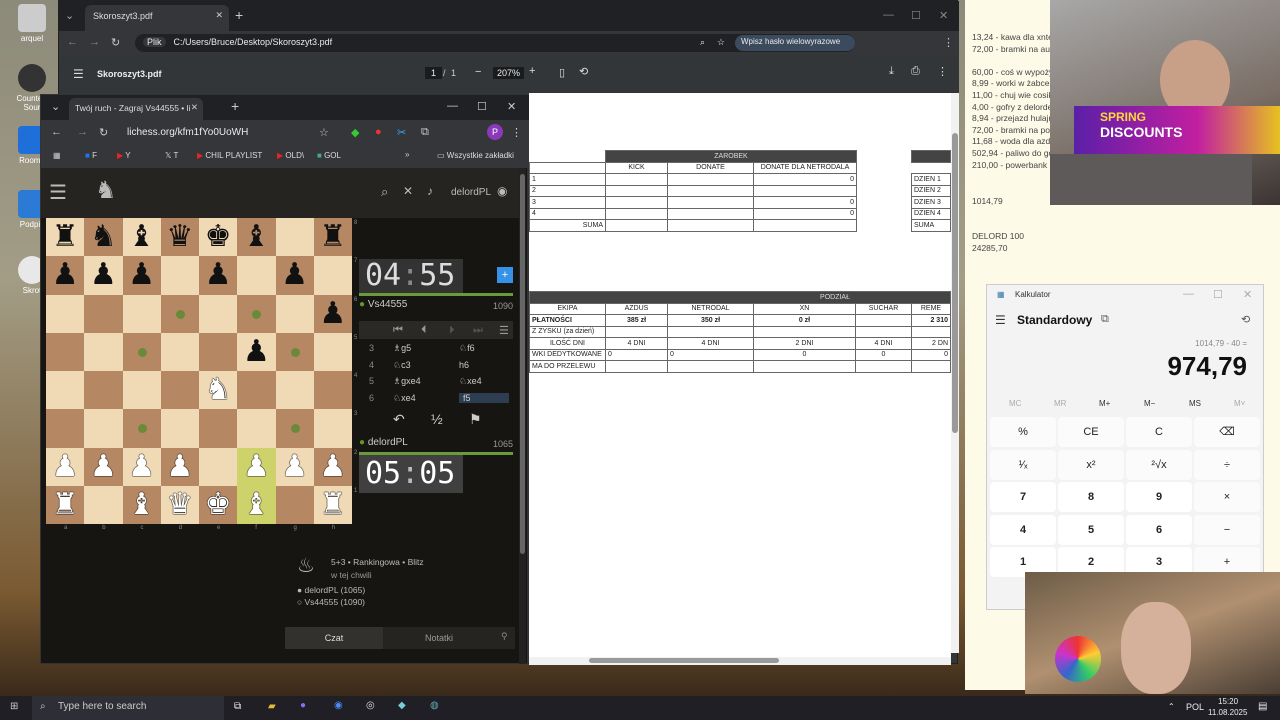  I want to click on reload-icon: ↻, so click(115, 42).